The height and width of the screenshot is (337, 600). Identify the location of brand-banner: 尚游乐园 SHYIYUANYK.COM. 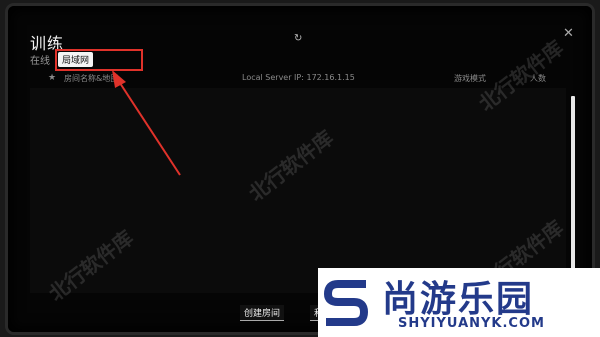
(459, 302).